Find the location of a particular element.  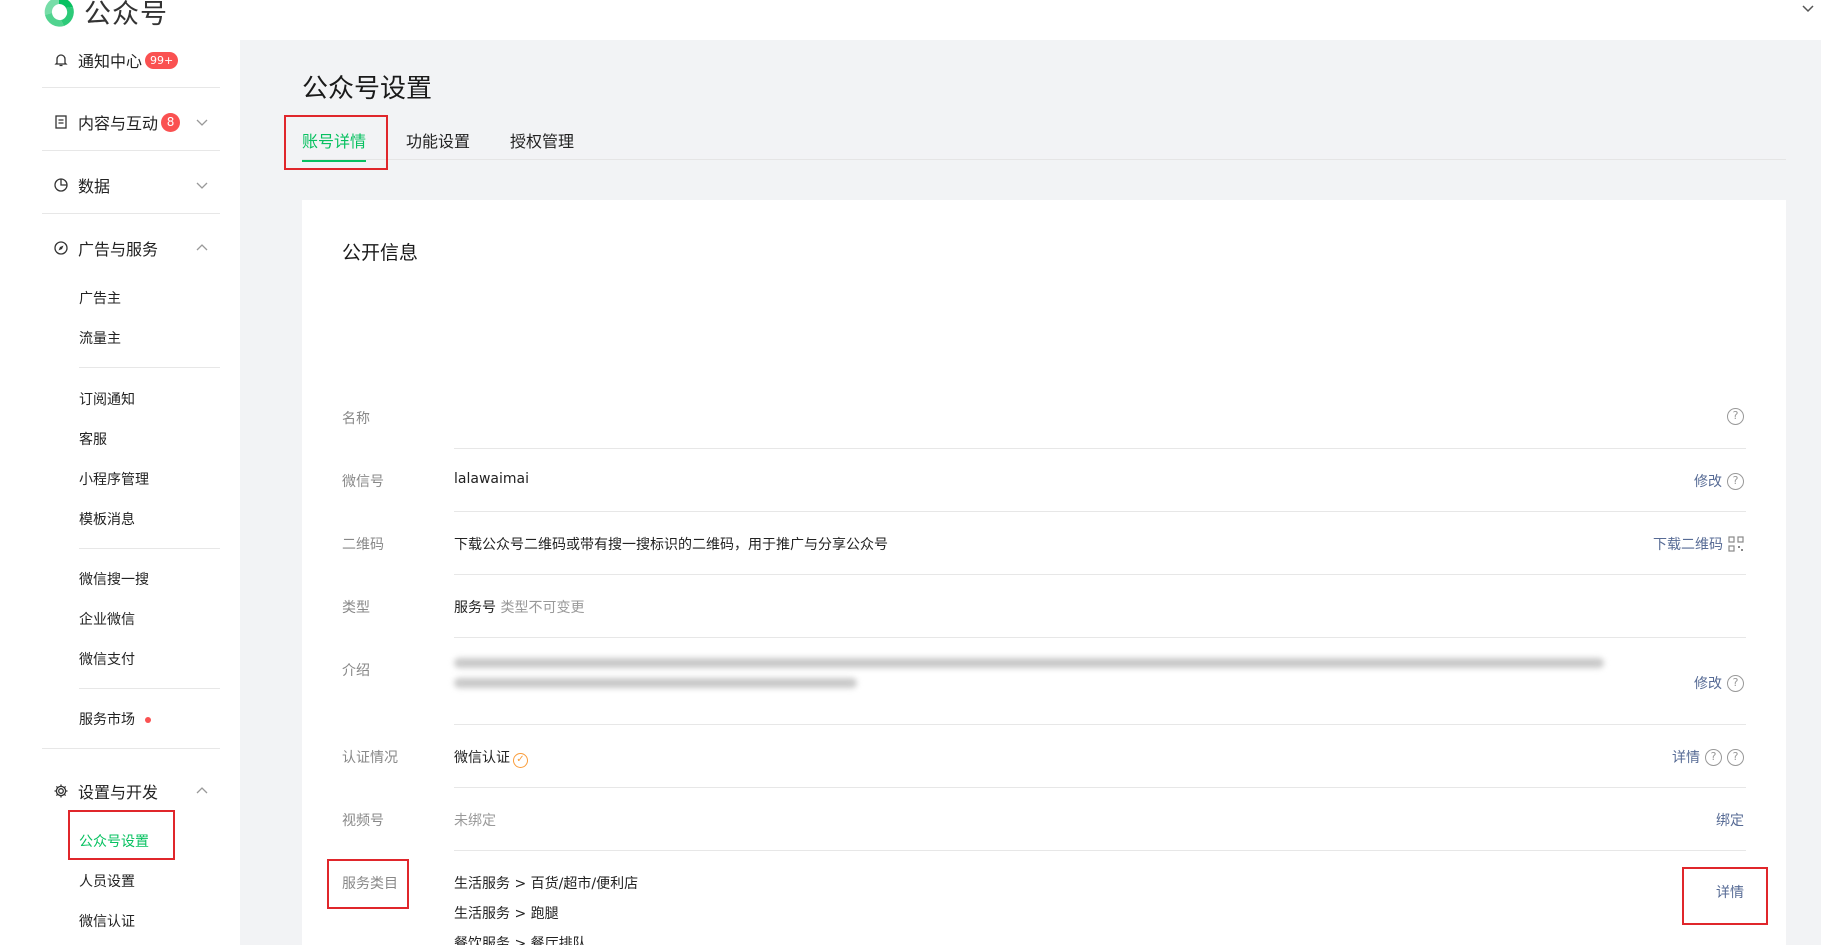

intro-blurred-text is located at coordinates (1029, 681).